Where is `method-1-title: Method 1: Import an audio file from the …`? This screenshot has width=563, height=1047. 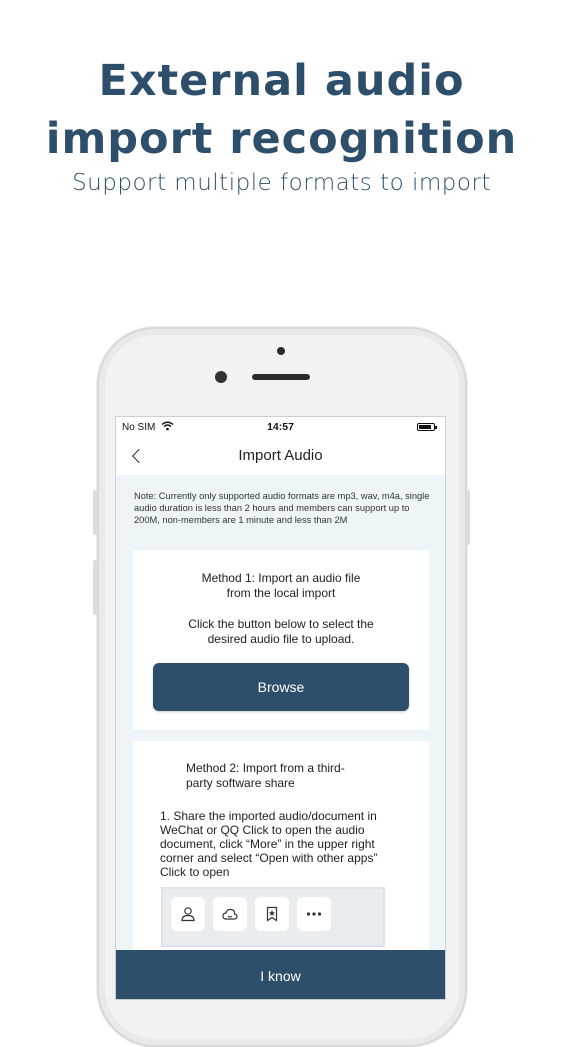 method-1-title: Method 1: Import an audio file from the … is located at coordinates (281, 586).